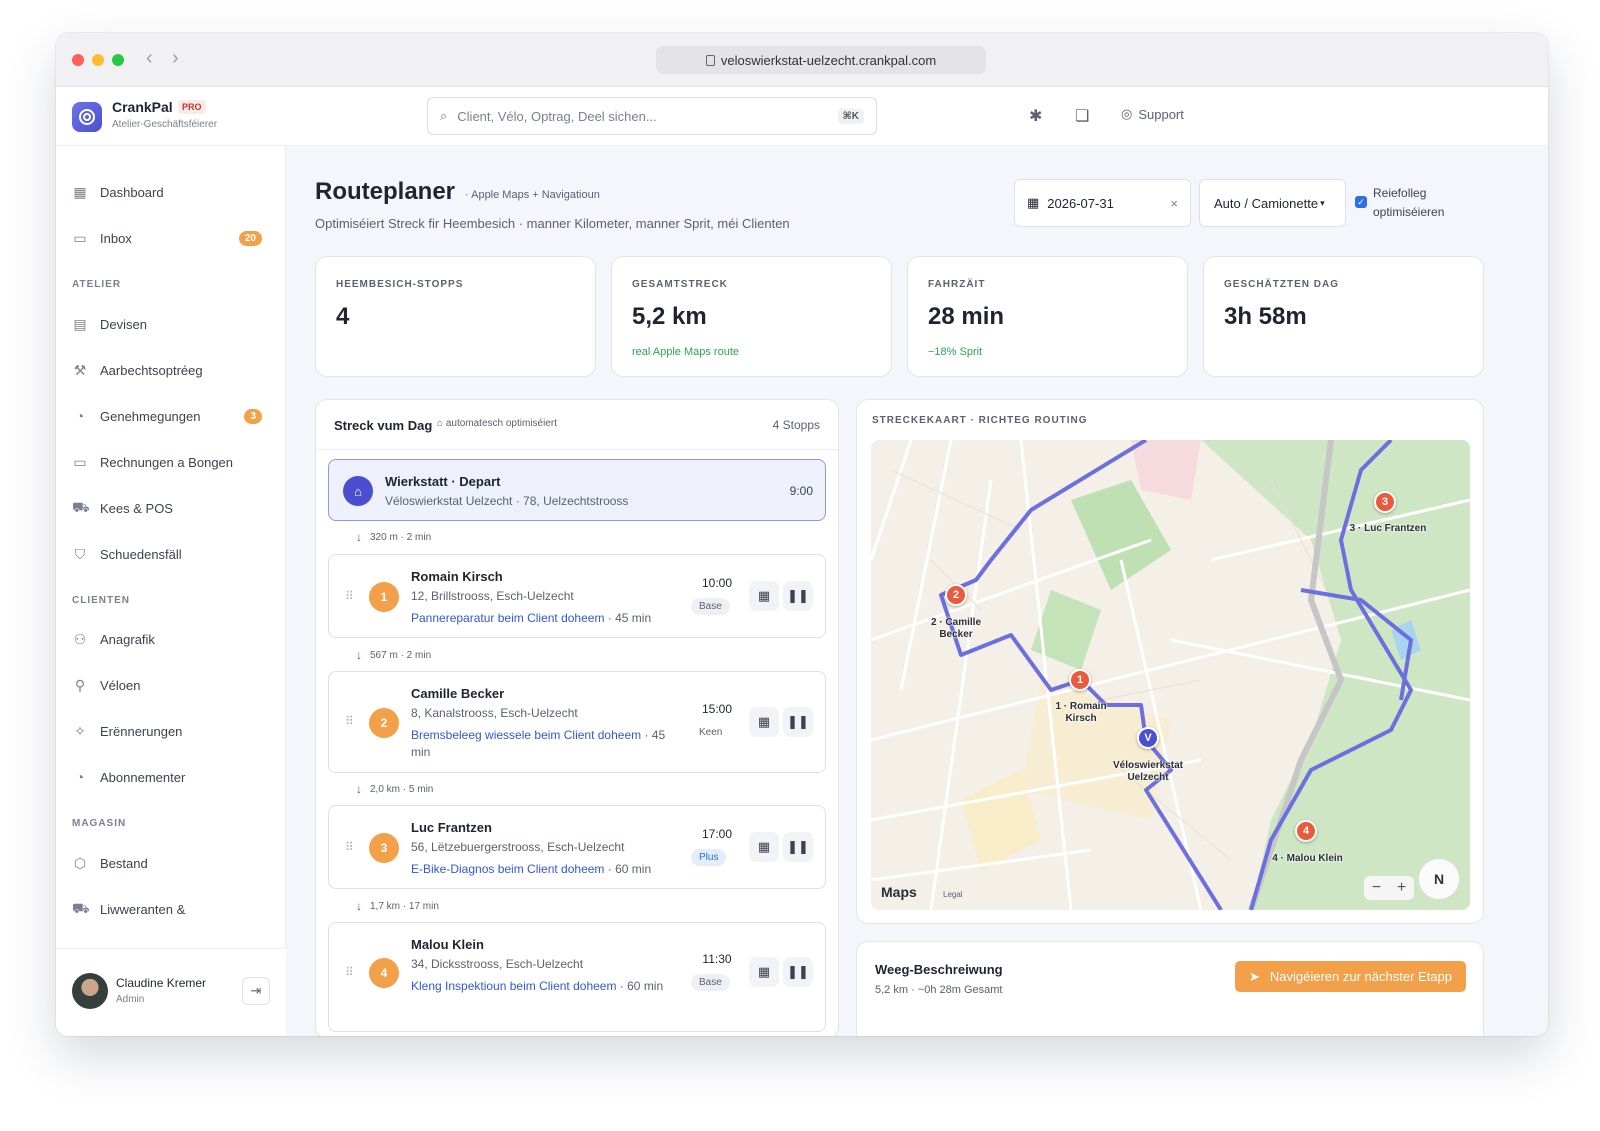 The width and height of the screenshot is (1600, 1131). What do you see at coordinates (710, 606) in the screenshot?
I see `tier-badge: Base` at bounding box center [710, 606].